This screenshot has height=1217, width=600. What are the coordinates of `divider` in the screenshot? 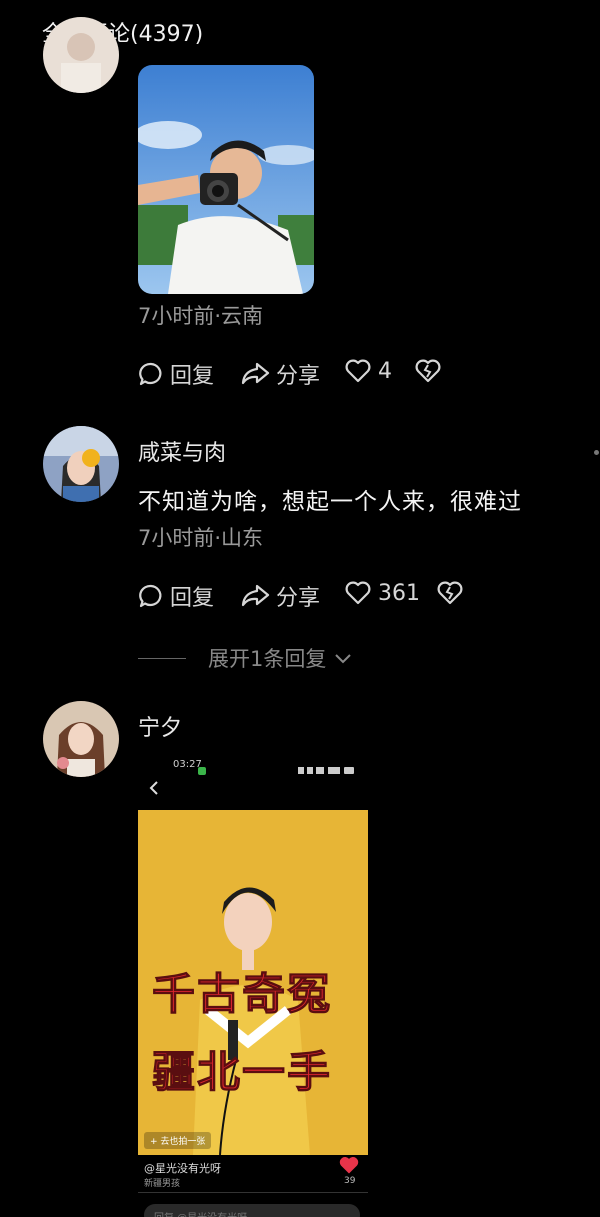 It's located at (253, 1192).